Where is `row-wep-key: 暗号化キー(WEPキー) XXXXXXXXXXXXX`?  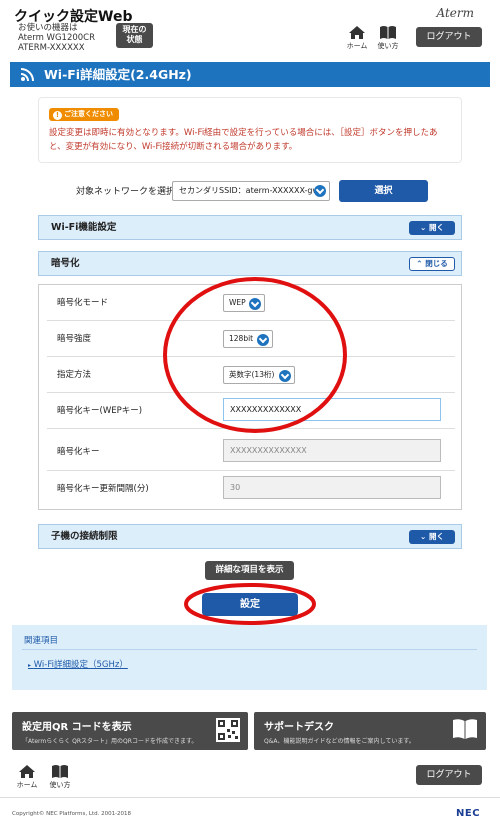
row-wep-key: 暗号化キー(WEPキー) XXXXXXXXXXXXX is located at coordinates (251, 411).